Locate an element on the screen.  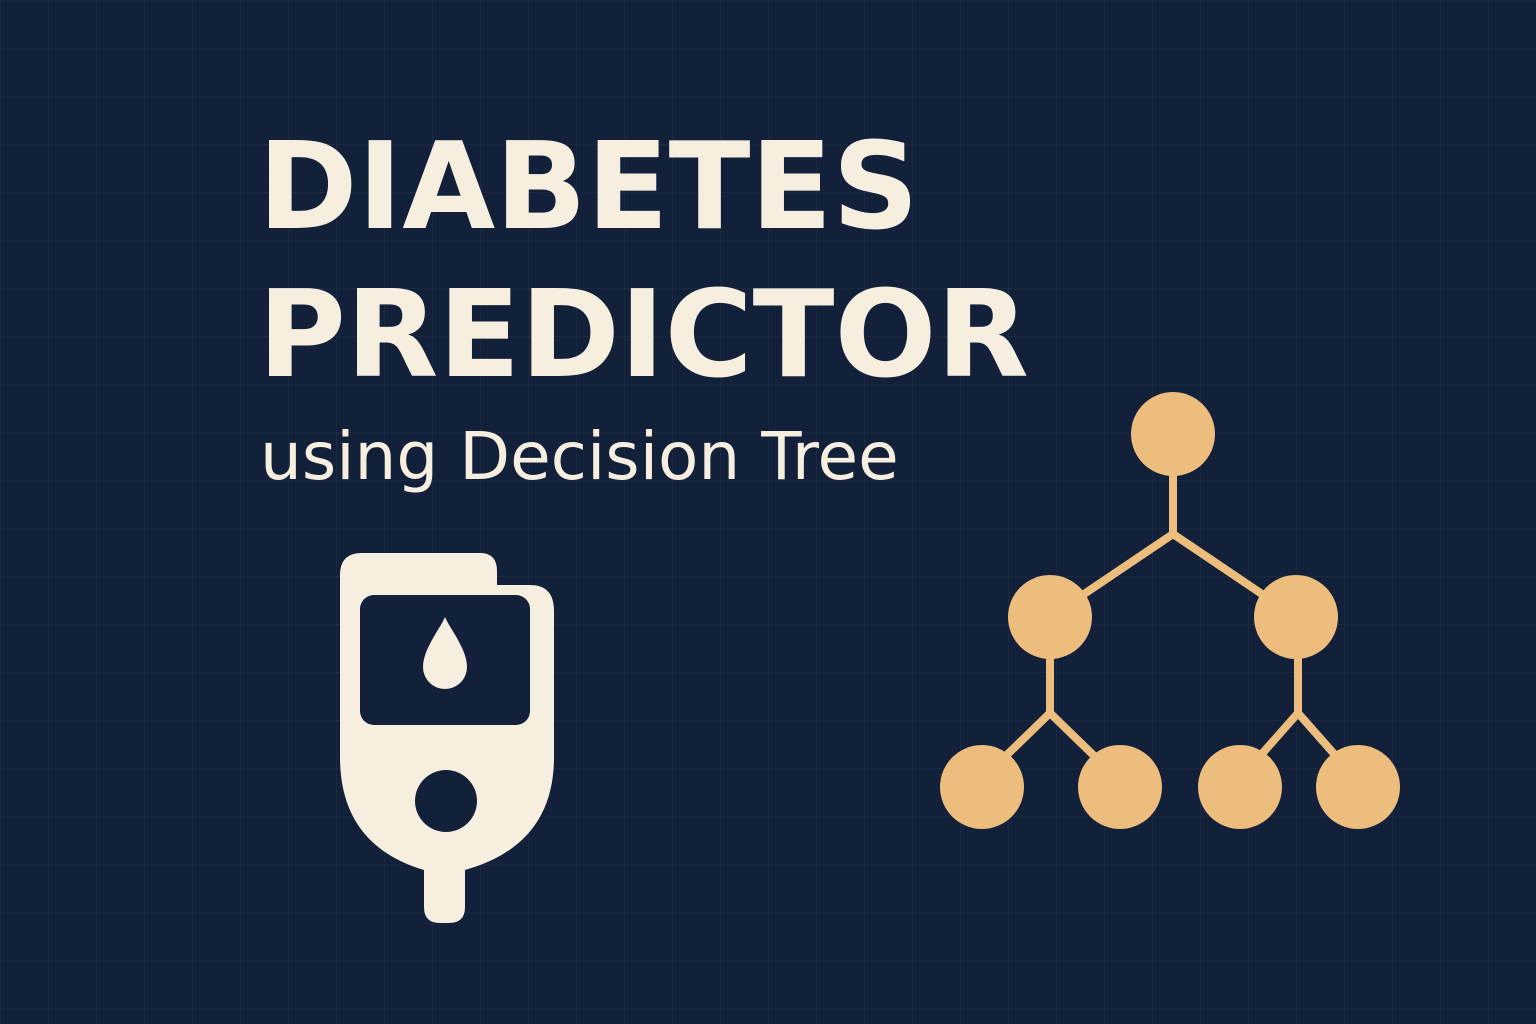
subtitle: using Decision Tree is located at coordinates (579, 456).